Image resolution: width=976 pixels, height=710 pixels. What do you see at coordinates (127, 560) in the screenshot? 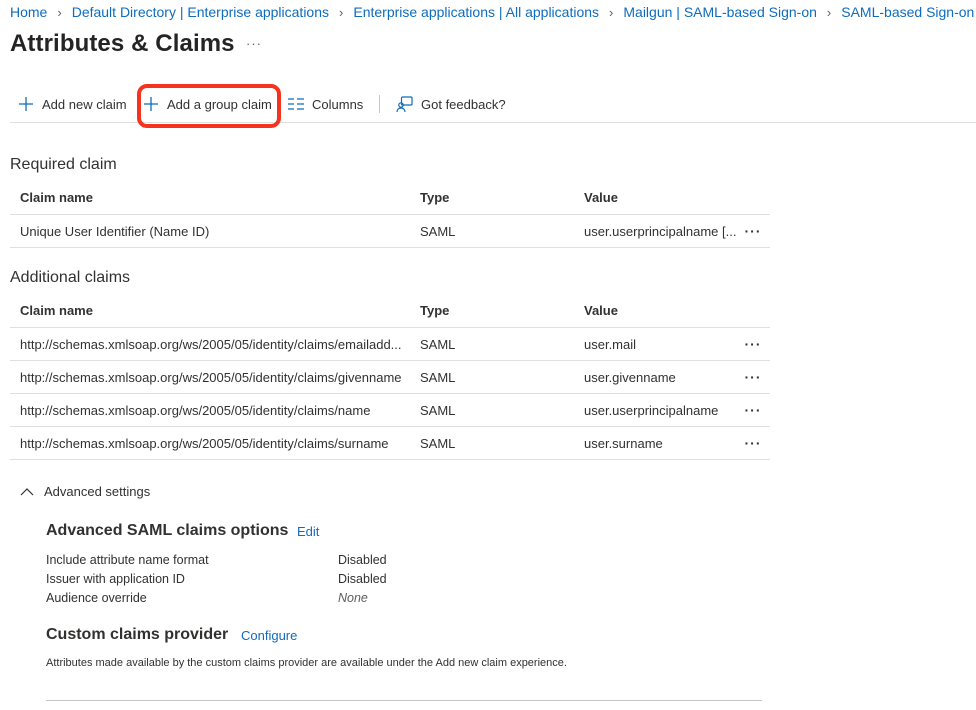
I see `option-label: Include attribute name format` at bounding box center [127, 560].